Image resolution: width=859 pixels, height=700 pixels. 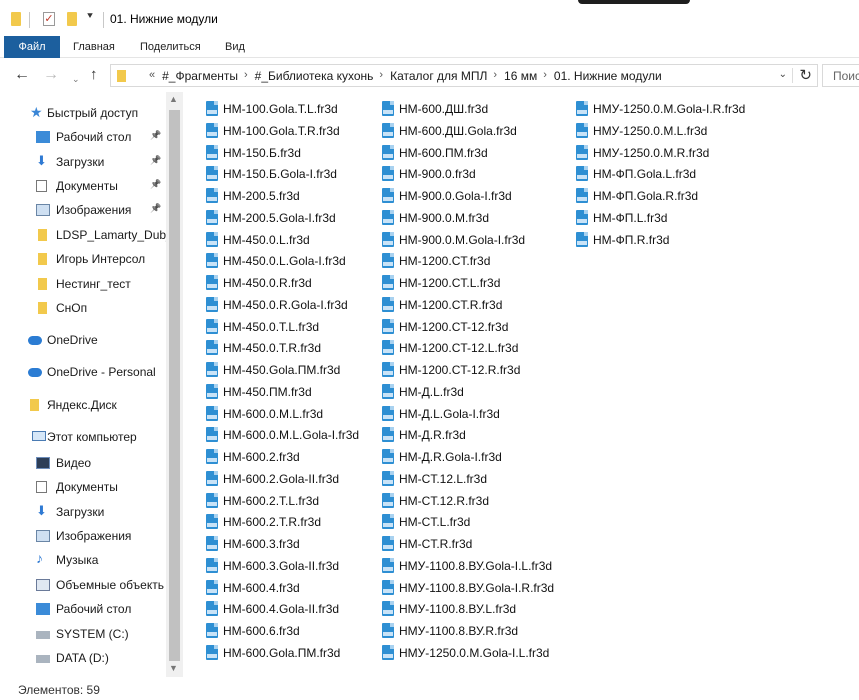 What do you see at coordinates (83, 210) in the screenshot?
I see `nav-item: Изображения 📌` at bounding box center [83, 210].